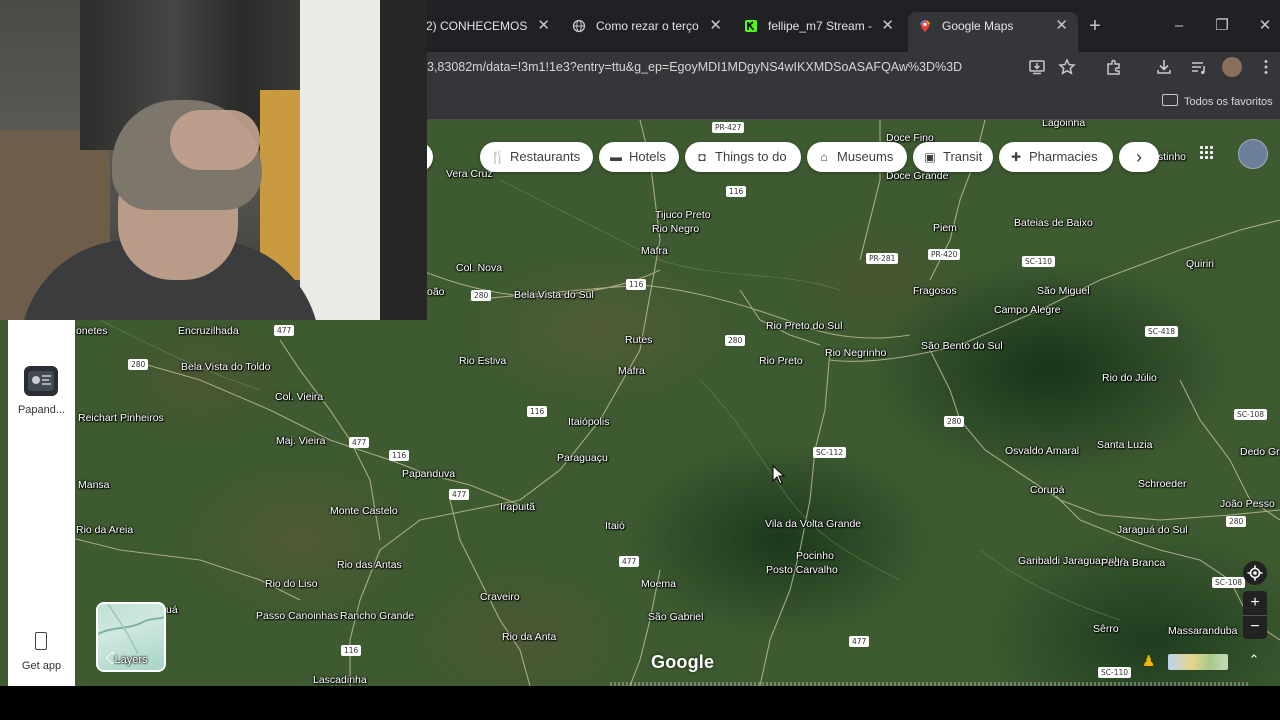 The height and width of the screenshot is (720, 1280). Describe the element at coordinates (1232, 67) in the screenshot. I see `profile-avatar` at that location.